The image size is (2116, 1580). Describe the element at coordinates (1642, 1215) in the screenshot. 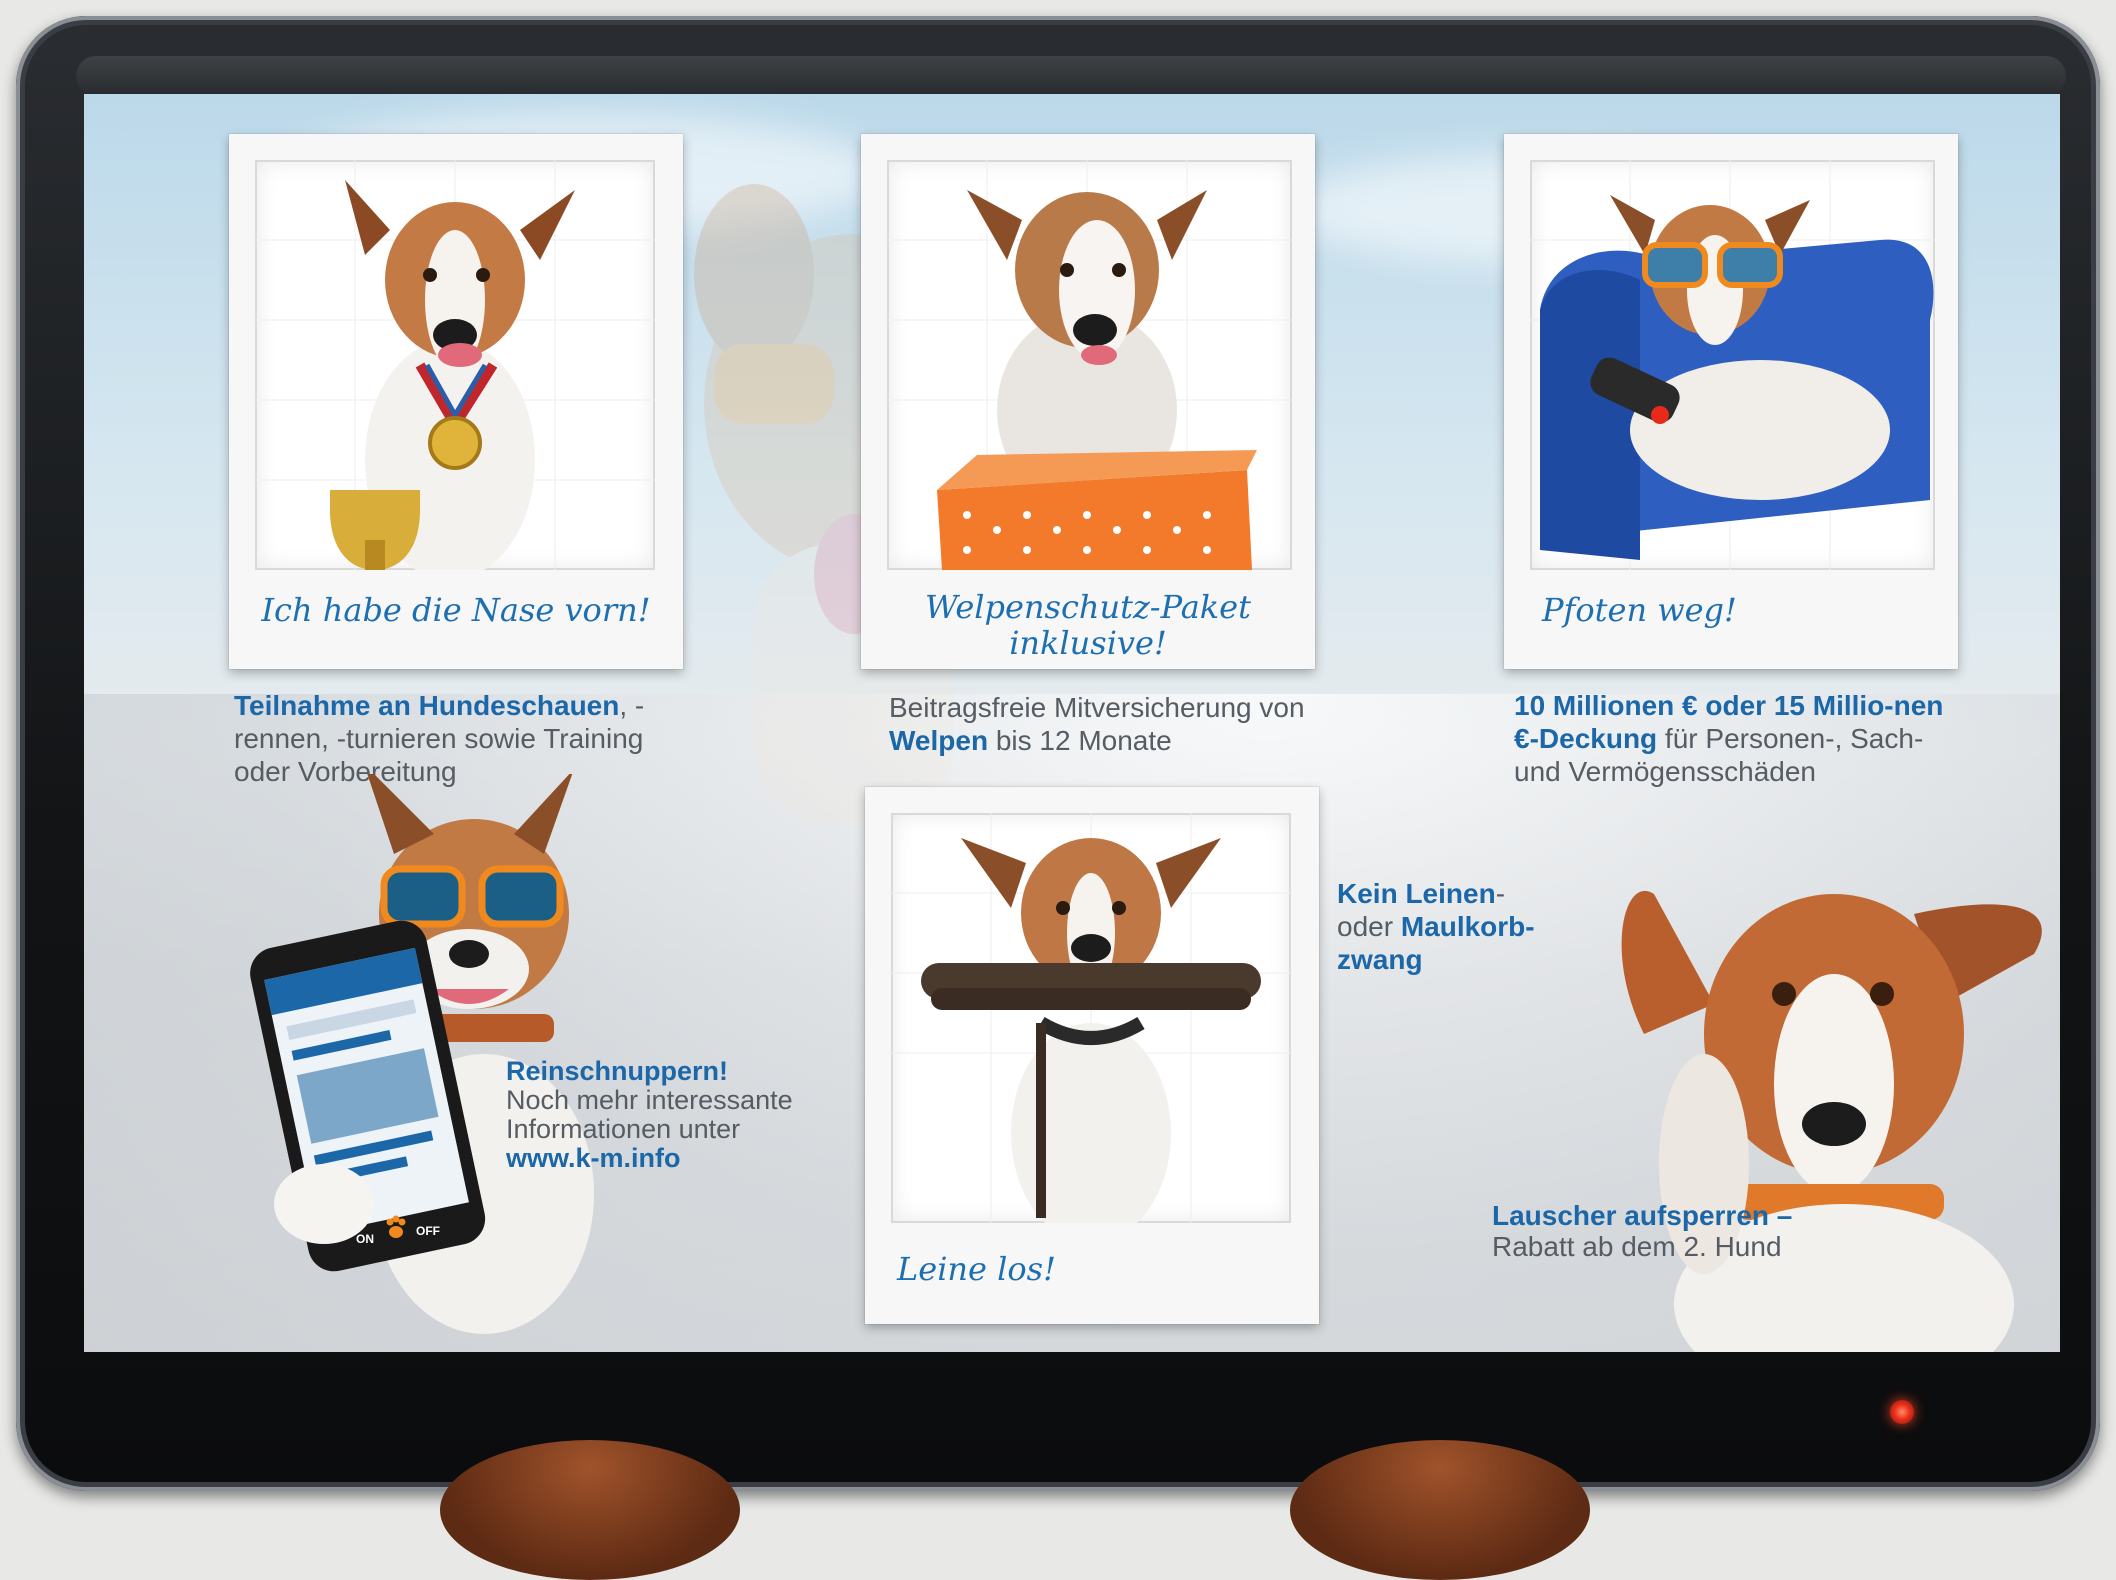

I see `discount-title: Lauscher aufsperren –` at that location.